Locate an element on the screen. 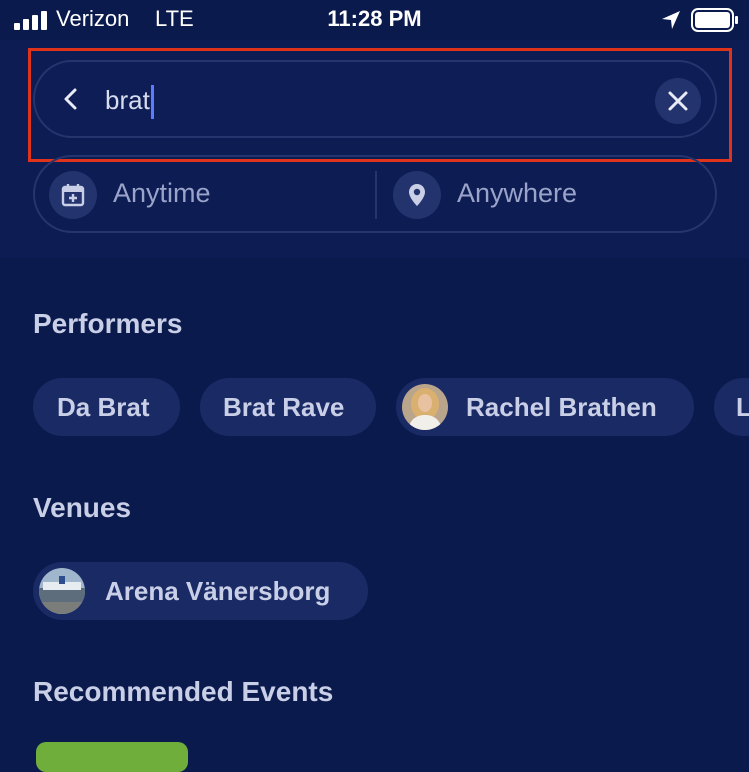 This screenshot has width=749, height=772. status-bar: Verizon LTE 11:28 PM is located at coordinates (374, 20).